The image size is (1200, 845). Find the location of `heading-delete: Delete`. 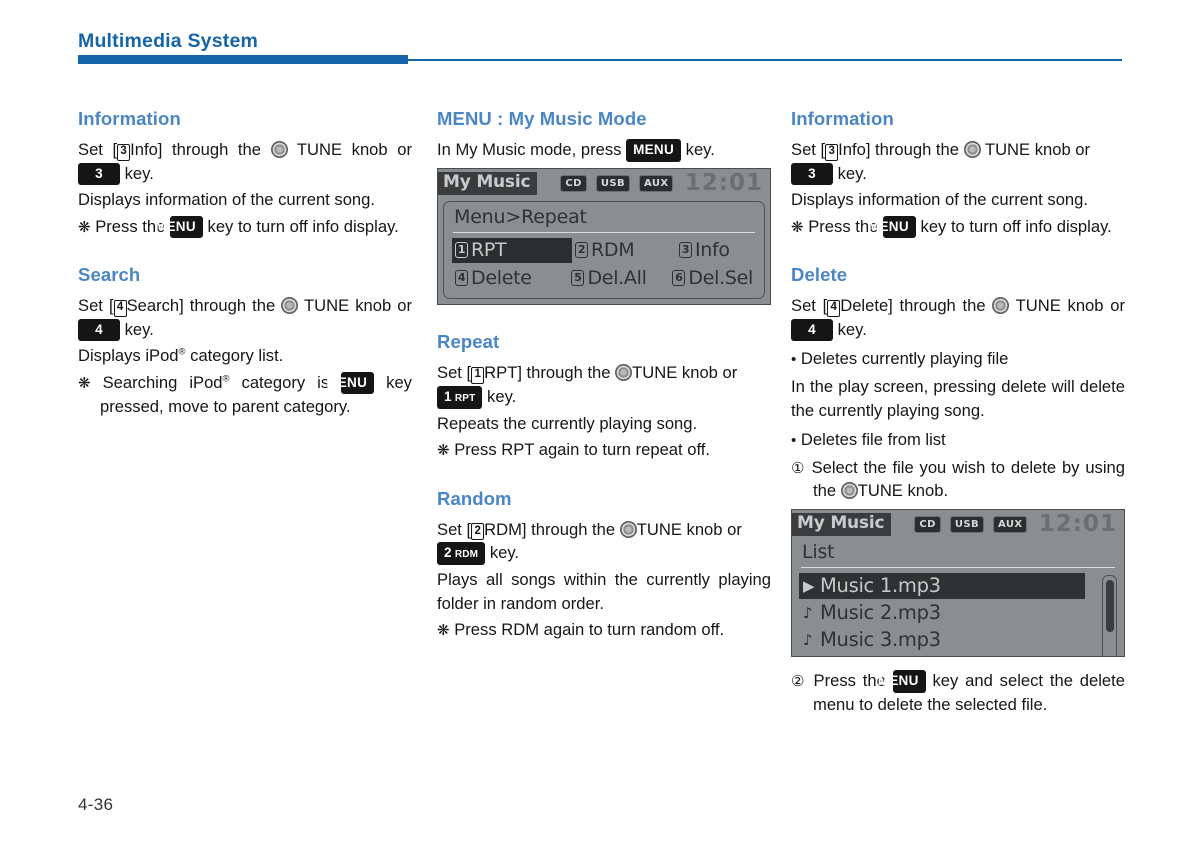

heading-delete: Delete is located at coordinates (819, 275).